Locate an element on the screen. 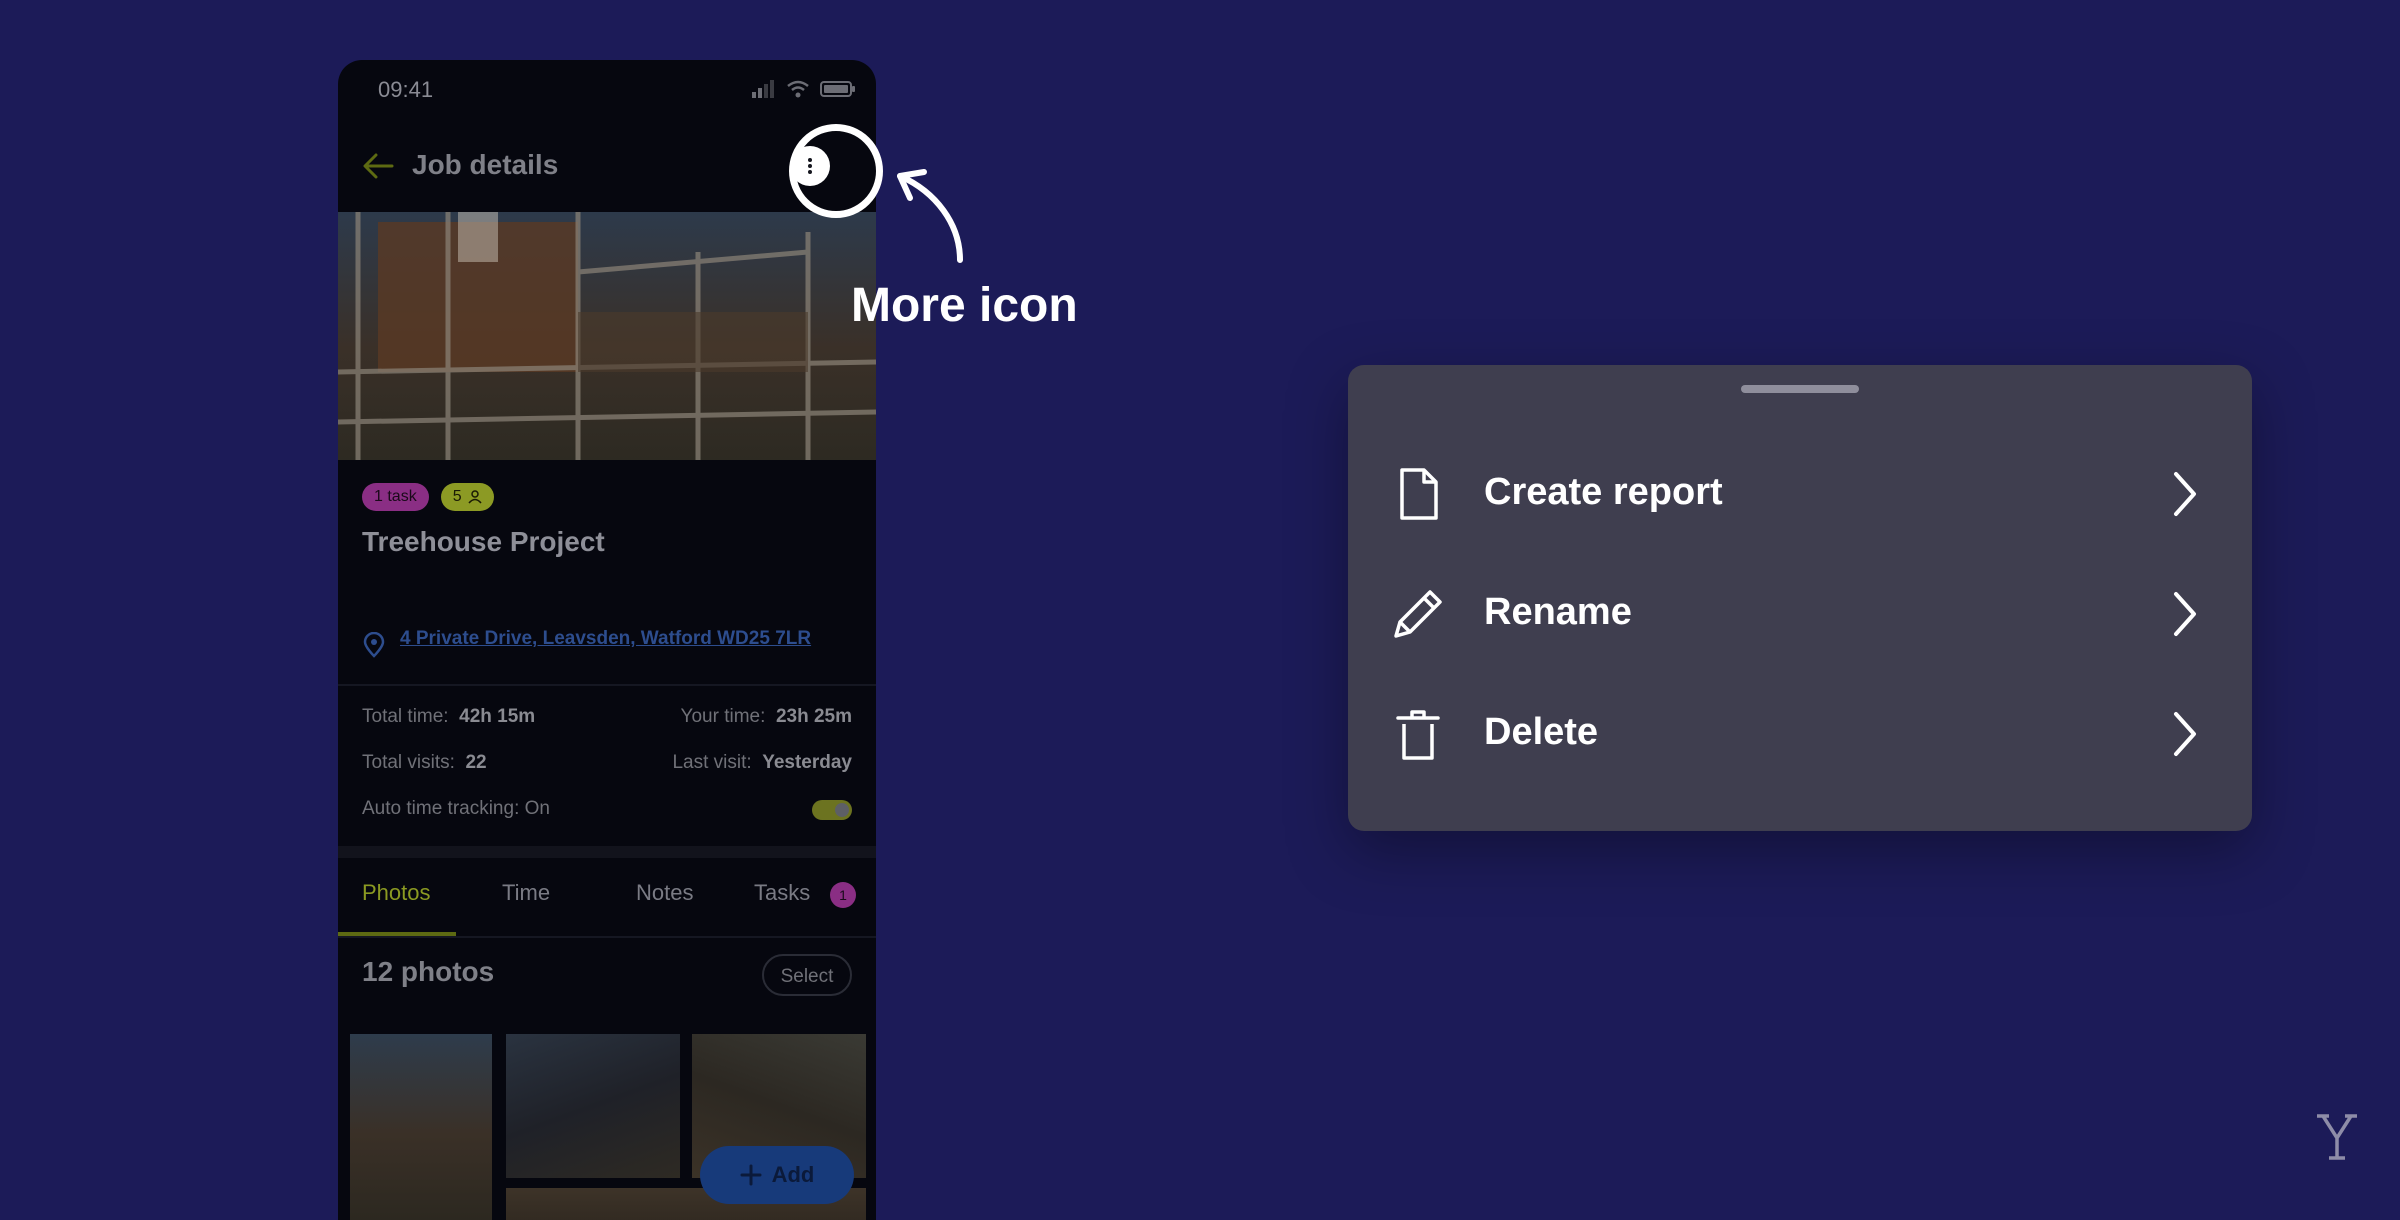  job-badges: 1 task 5 is located at coordinates (428, 497).